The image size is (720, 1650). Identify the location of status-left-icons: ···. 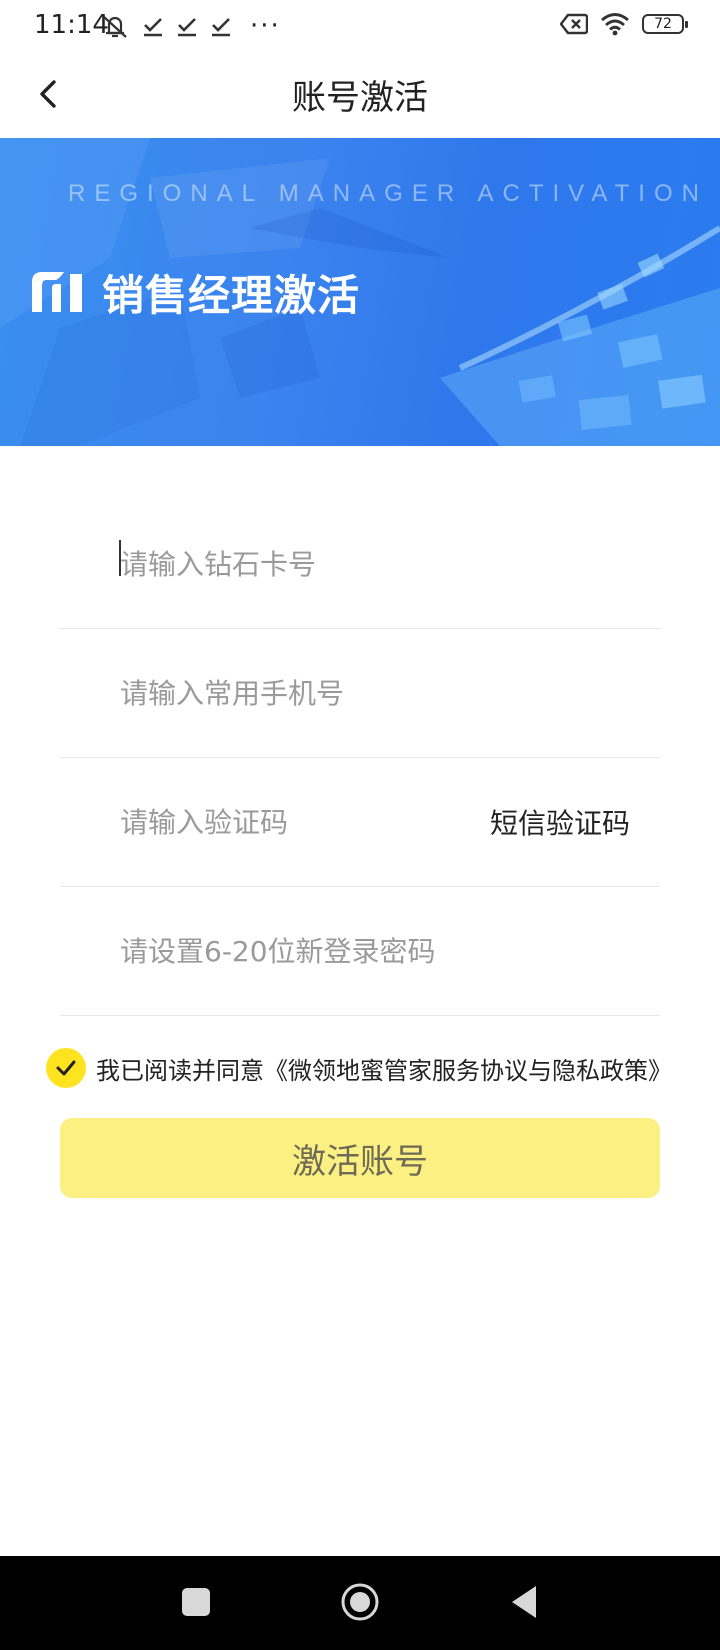
(190, 26).